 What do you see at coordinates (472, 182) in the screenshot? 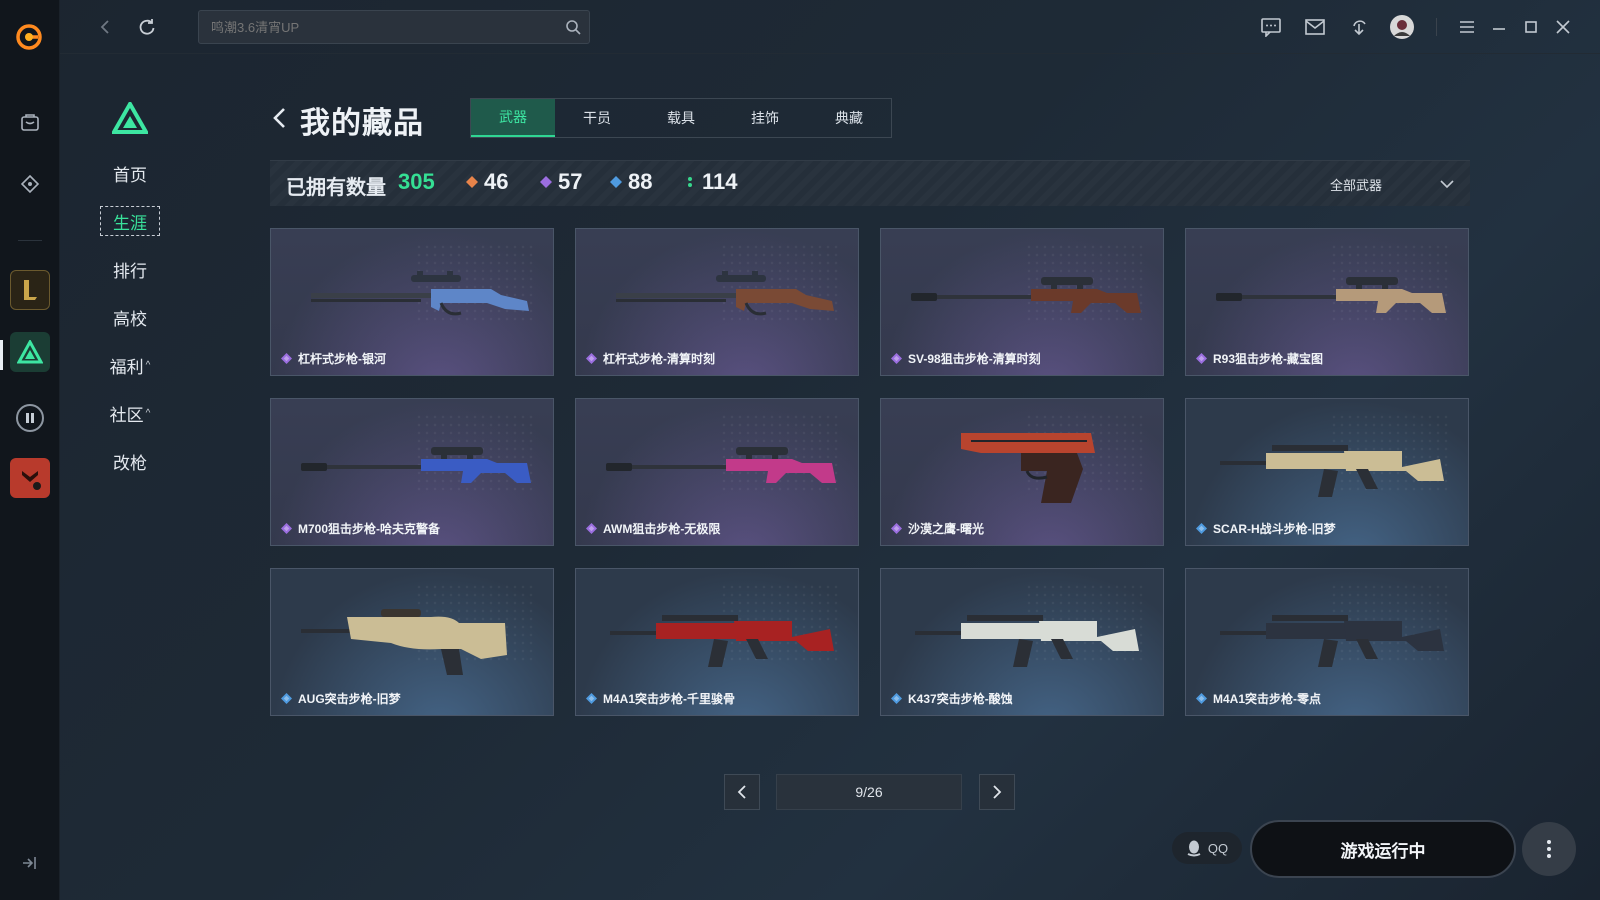
I see `orange-diamond-icon` at bounding box center [472, 182].